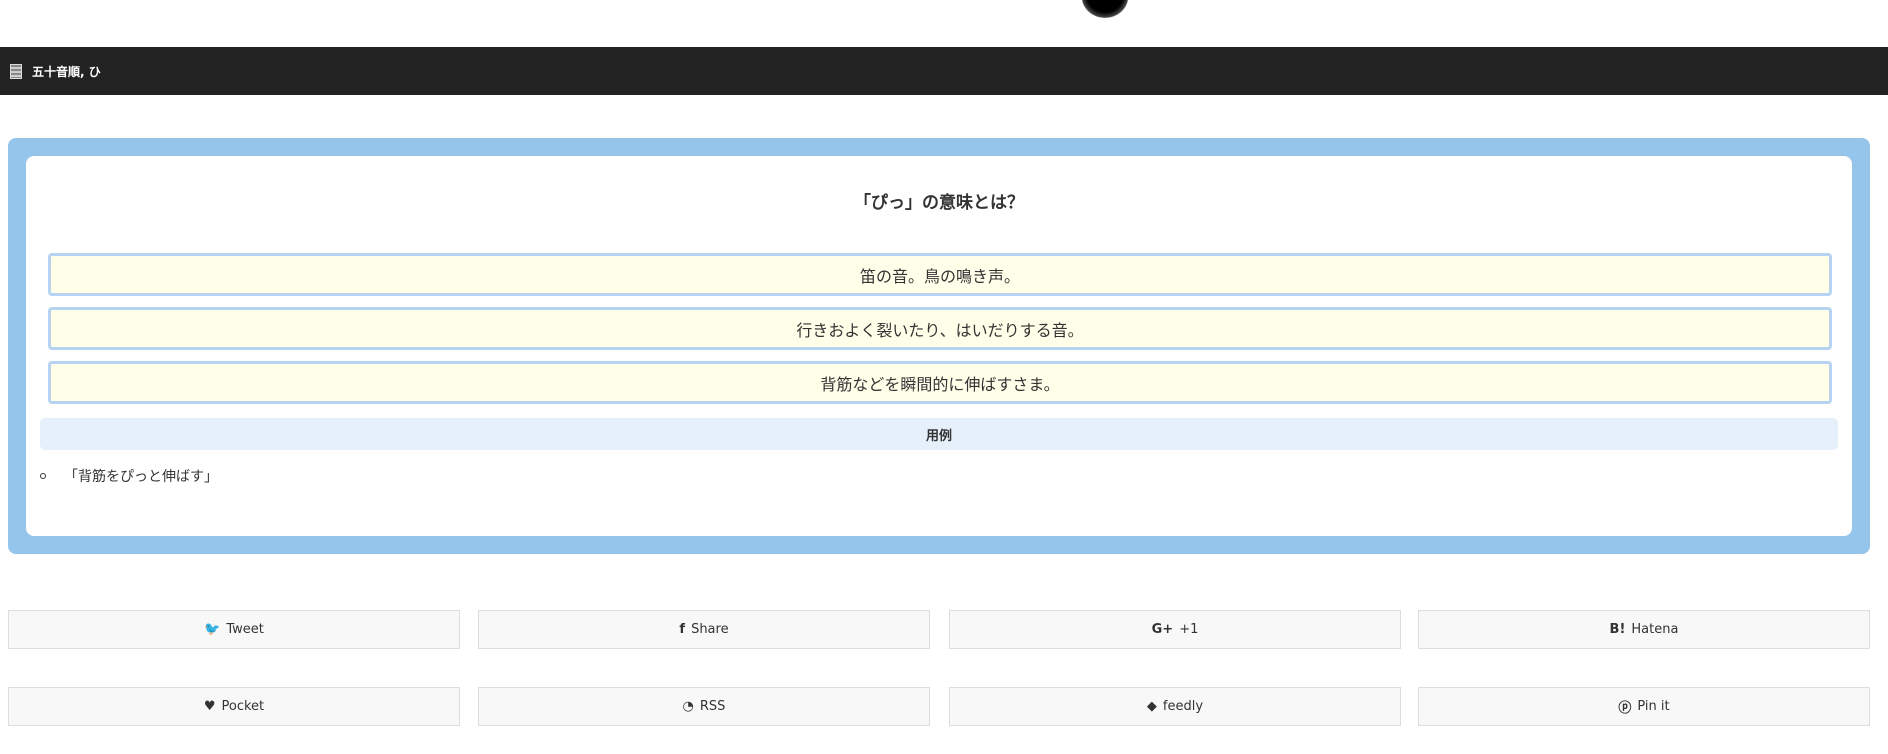 Image resolution: width=1888 pixels, height=754 pixels. I want to click on share-share-button: f Share, so click(704, 629).